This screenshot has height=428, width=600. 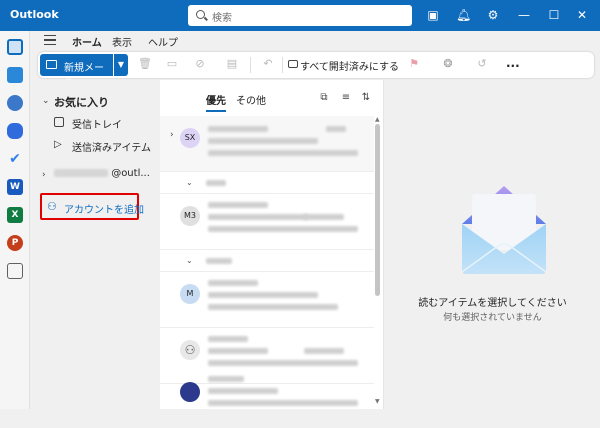 What do you see at coordinates (582, 15) in the screenshot?
I see `close-button: ✕` at bounding box center [582, 15].